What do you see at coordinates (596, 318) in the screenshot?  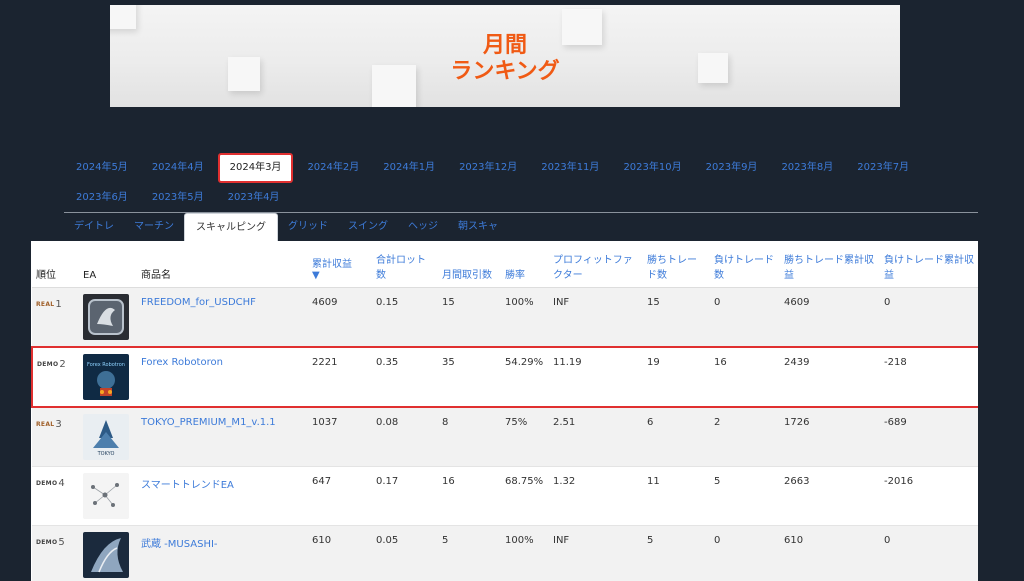 I see `cell-profit-factor: INF` at bounding box center [596, 318].